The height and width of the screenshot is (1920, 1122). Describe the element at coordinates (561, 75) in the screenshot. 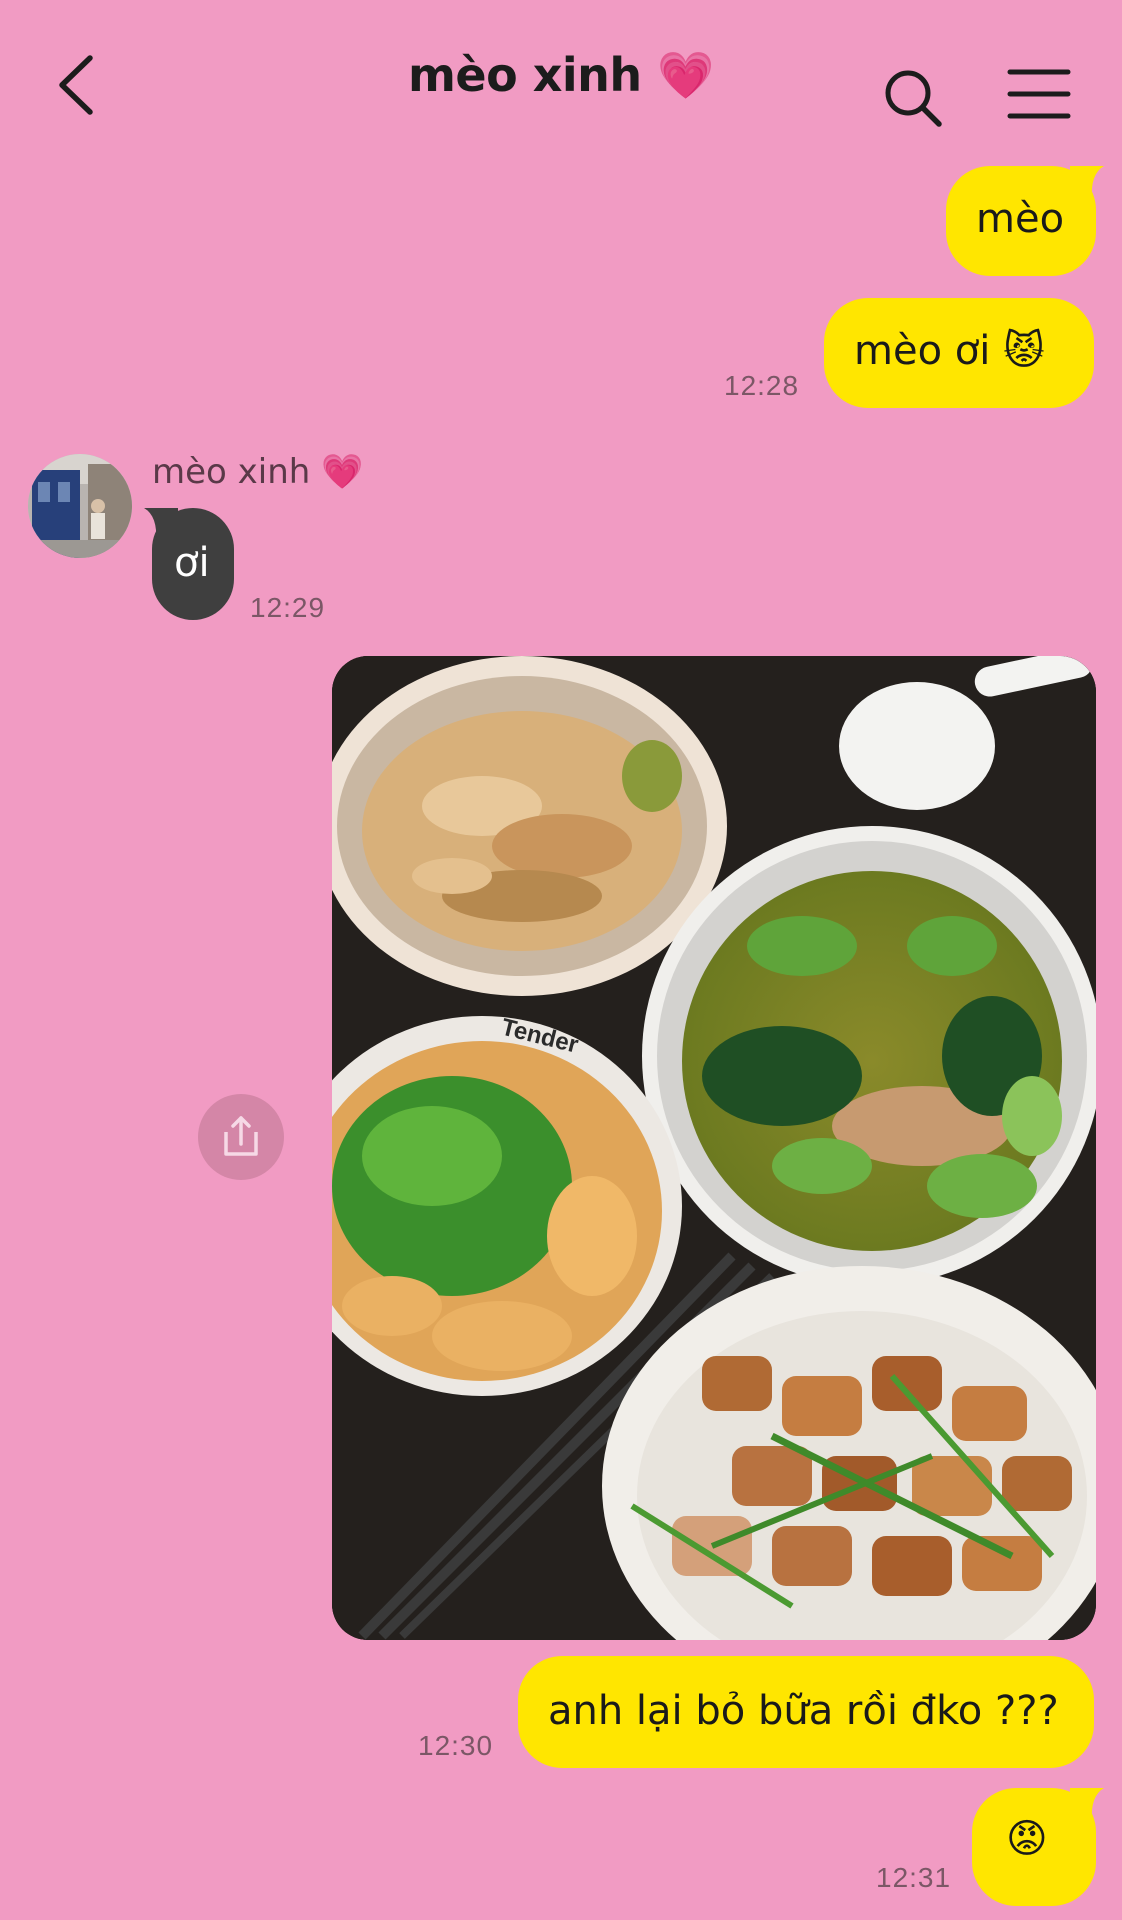

I see `chat-title: mèo xinh 💗` at that location.